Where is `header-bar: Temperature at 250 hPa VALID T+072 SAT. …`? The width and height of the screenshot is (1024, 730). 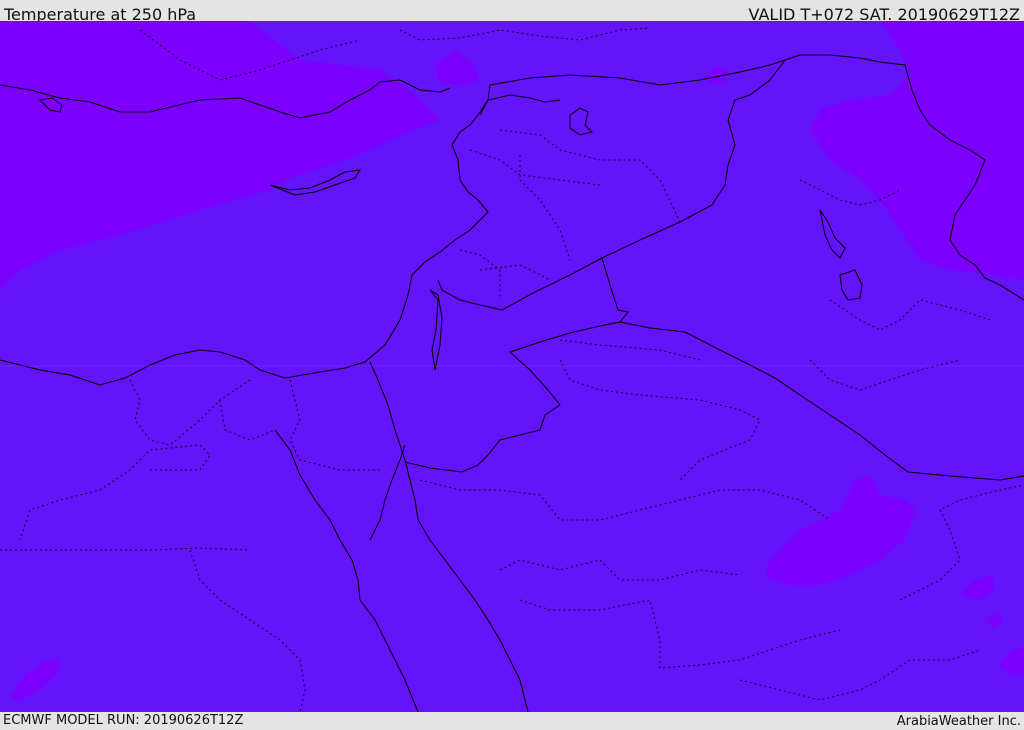
header-bar: Temperature at 250 hPa VALID T+072 SAT. … is located at coordinates (512, 12).